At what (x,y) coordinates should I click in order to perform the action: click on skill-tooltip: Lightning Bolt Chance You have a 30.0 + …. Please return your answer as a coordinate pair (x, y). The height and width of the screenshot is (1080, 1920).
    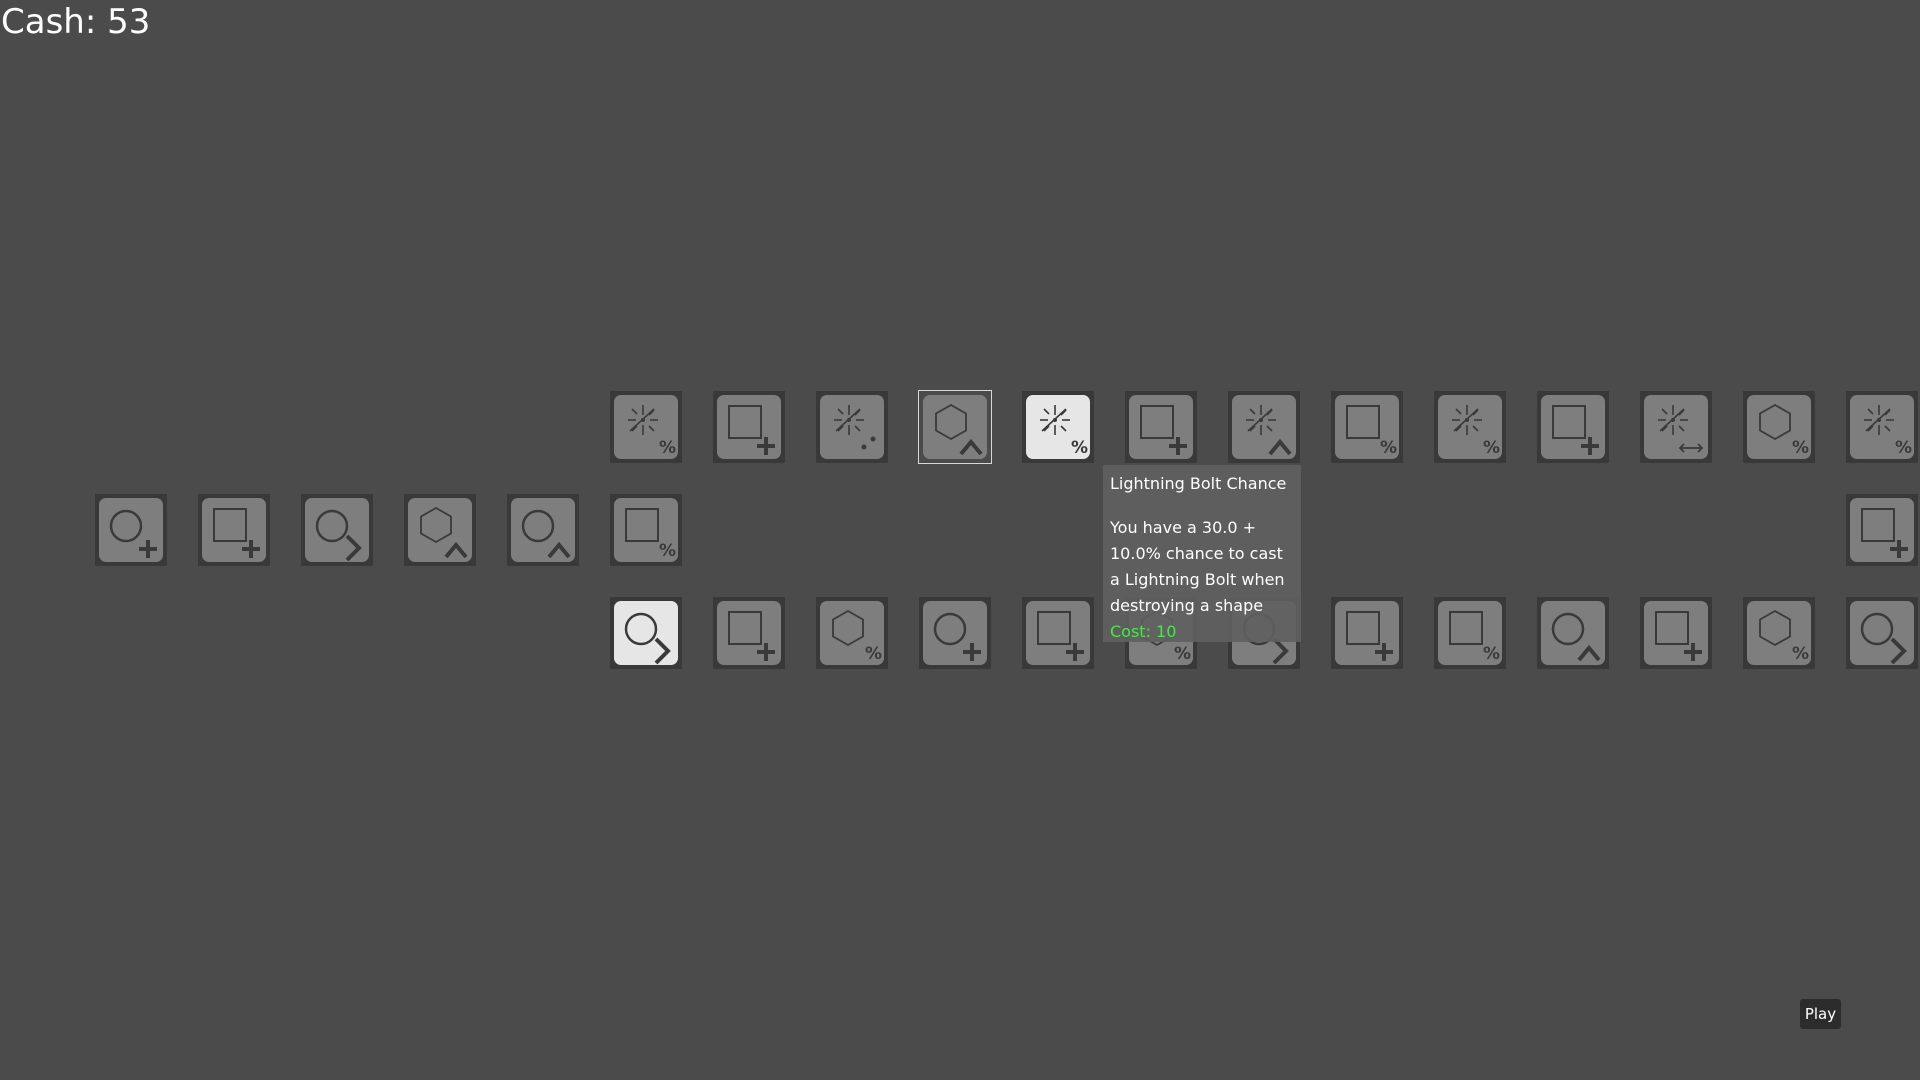
    Looking at the image, I should click on (1202, 553).